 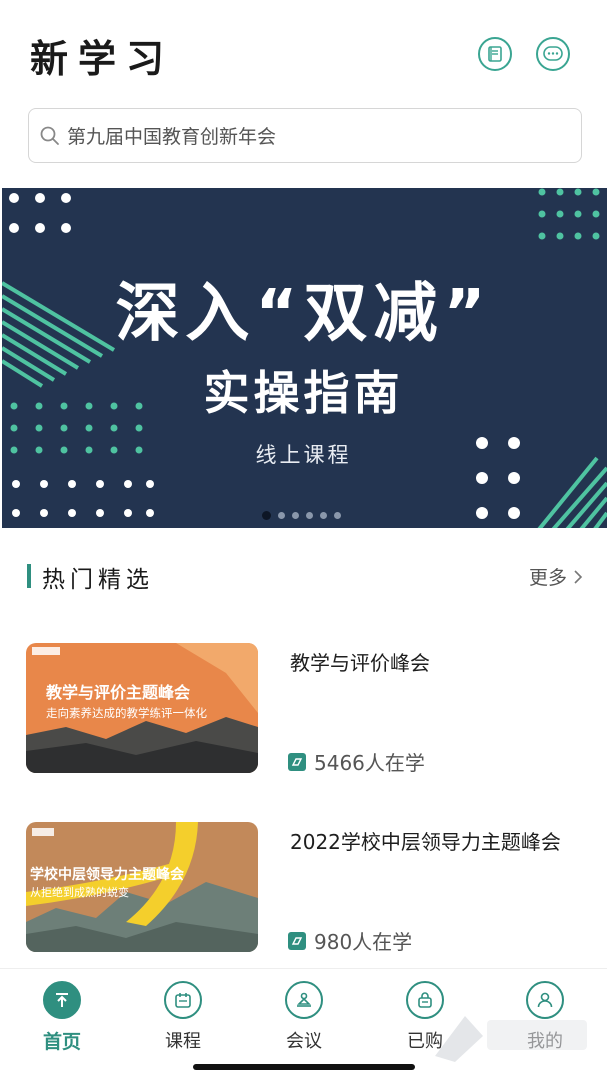 I want to click on chevron-right-icon, so click(x=578, y=576).